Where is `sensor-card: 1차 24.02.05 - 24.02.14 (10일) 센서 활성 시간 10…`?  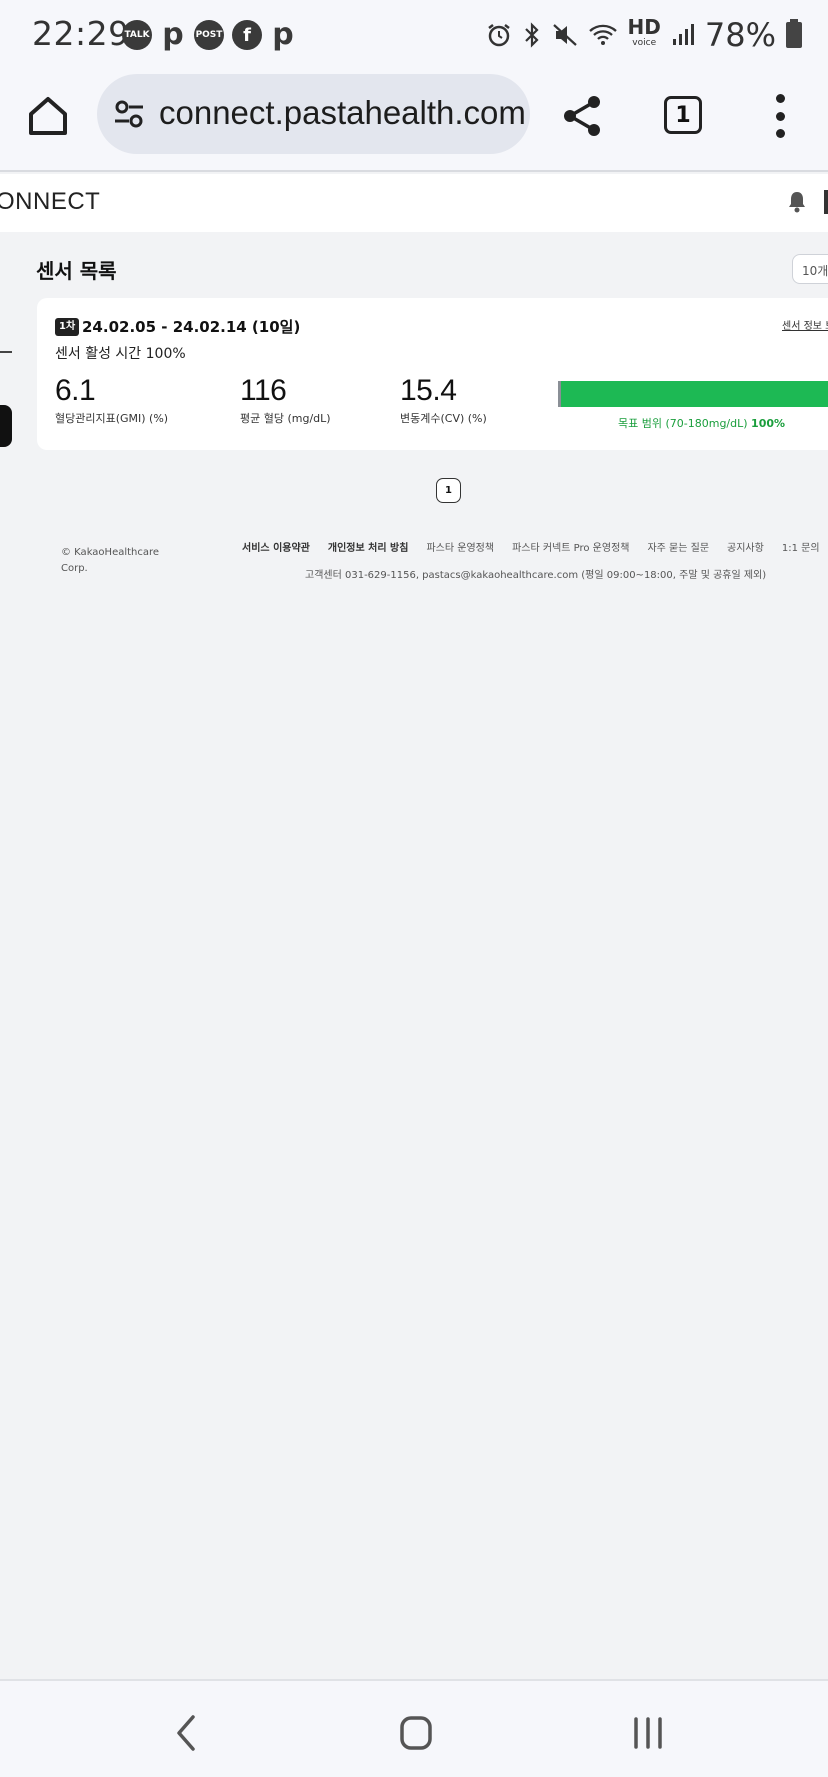
sensor-card: 1차 24.02.05 - 24.02.14 (10일) 센서 활성 시간 10… is located at coordinates (432, 374).